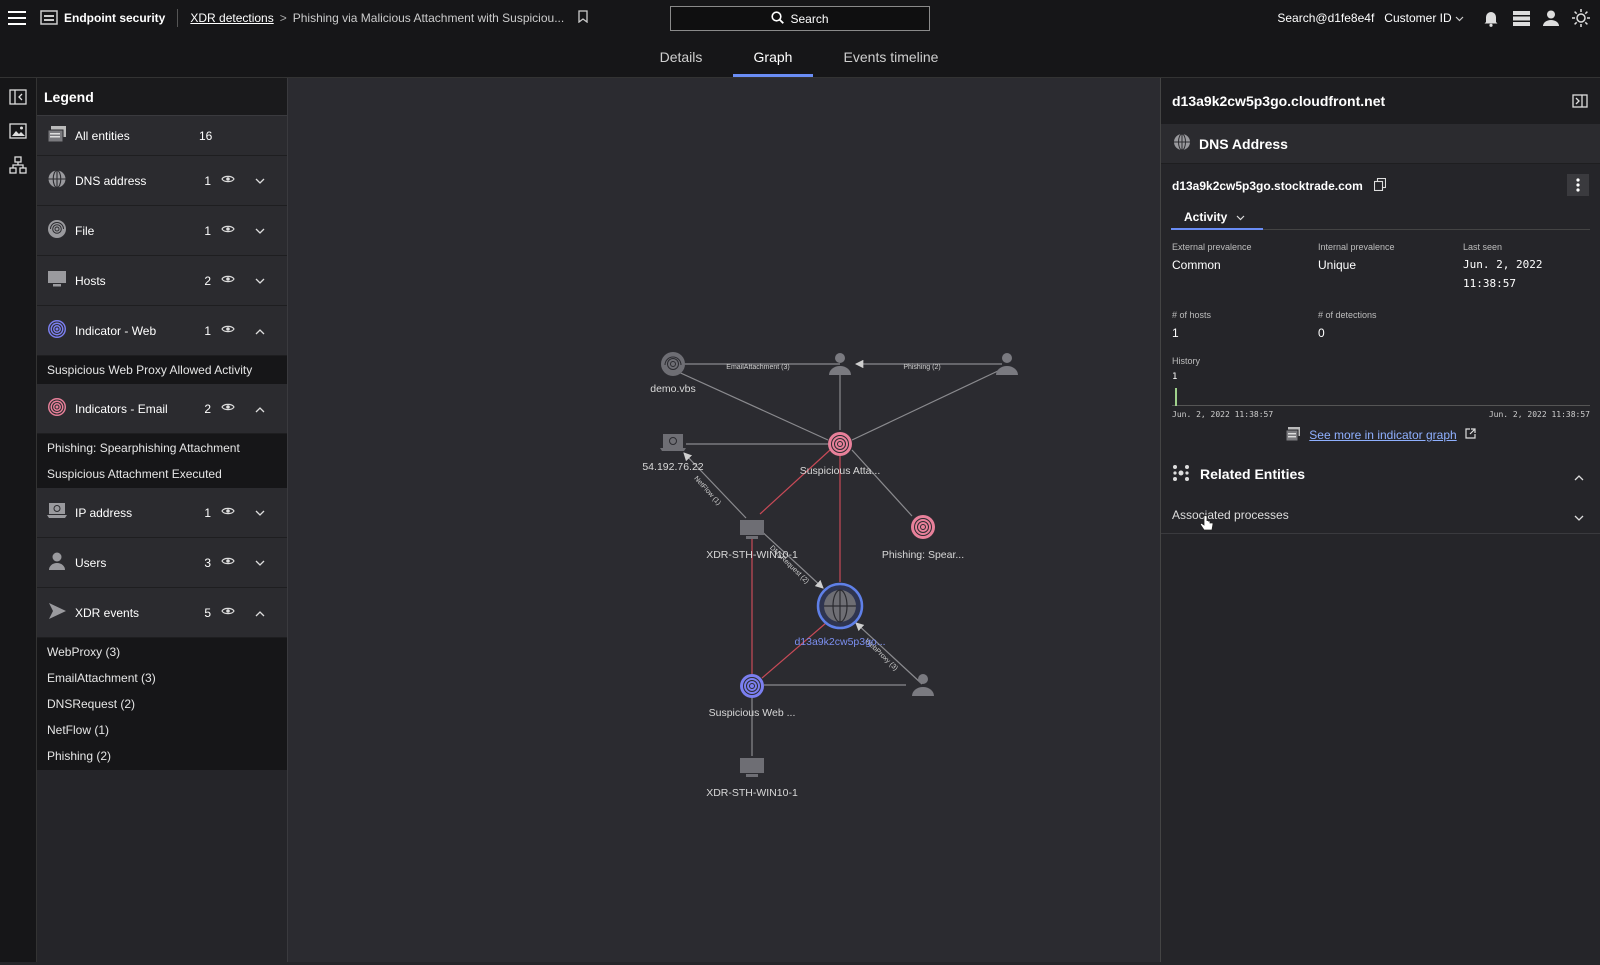 The width and height of the screenshot is (1600, 965). Describe the element at coordinates (752, 778) in the screenshot. I see `graph-node-host: XDR-STH-WIN10-1` at that location.